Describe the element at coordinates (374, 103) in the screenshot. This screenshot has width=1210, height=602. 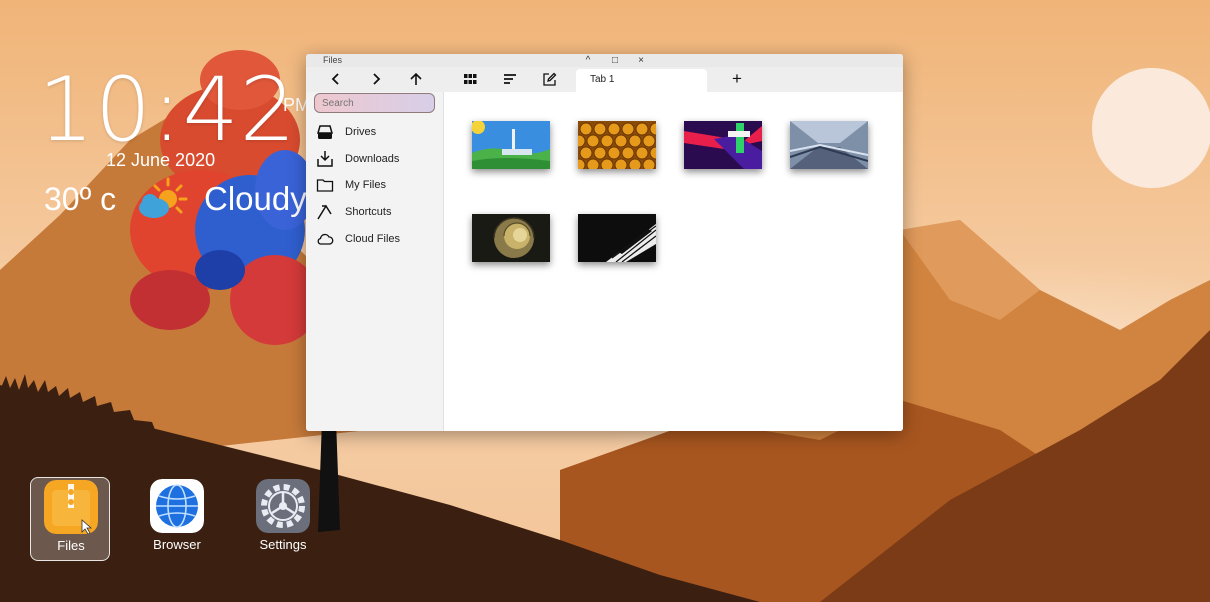
I see `search-input` at that location.